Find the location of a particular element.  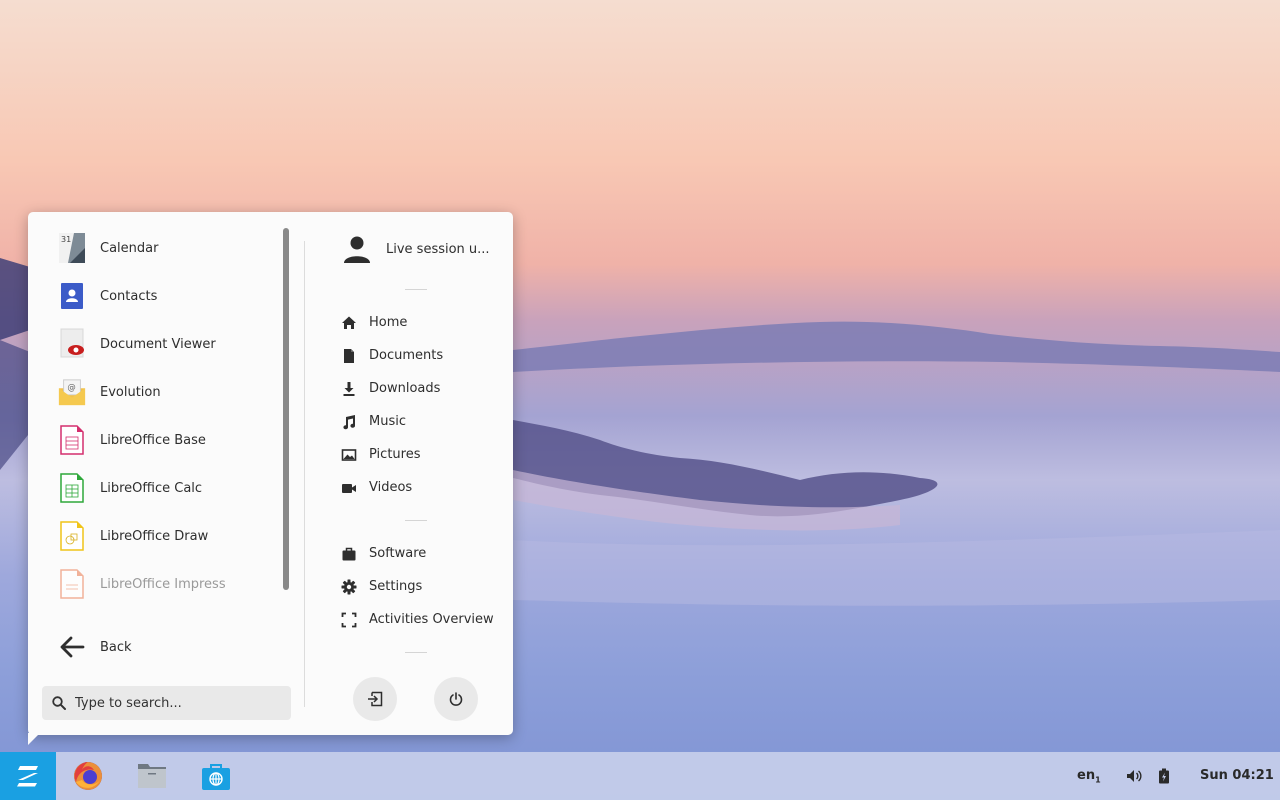

system-label: Software is located at coordinates (398, 553).